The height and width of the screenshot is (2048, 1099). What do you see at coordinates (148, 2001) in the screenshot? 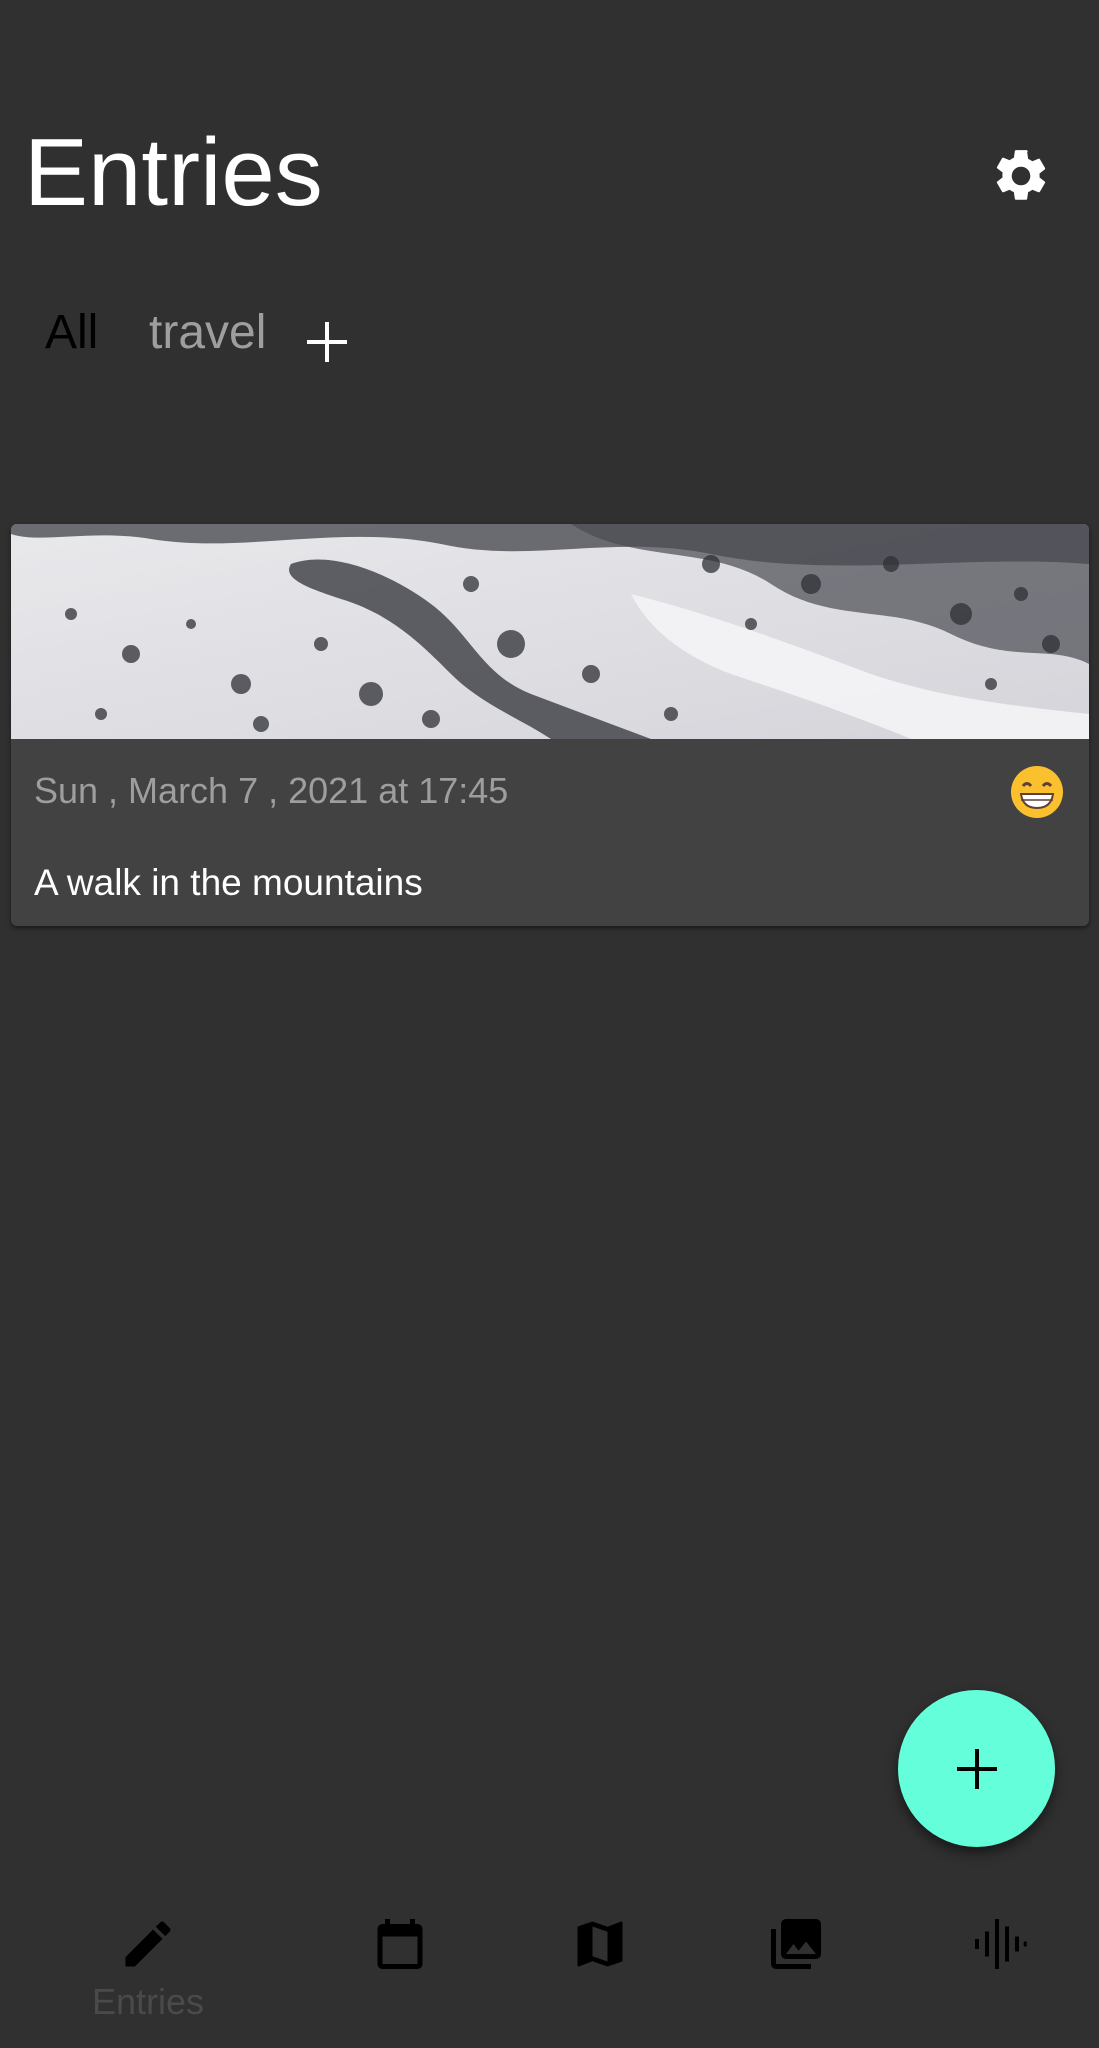
I see `nav-entries-label: Entries` at bounding box center [148, 2001].